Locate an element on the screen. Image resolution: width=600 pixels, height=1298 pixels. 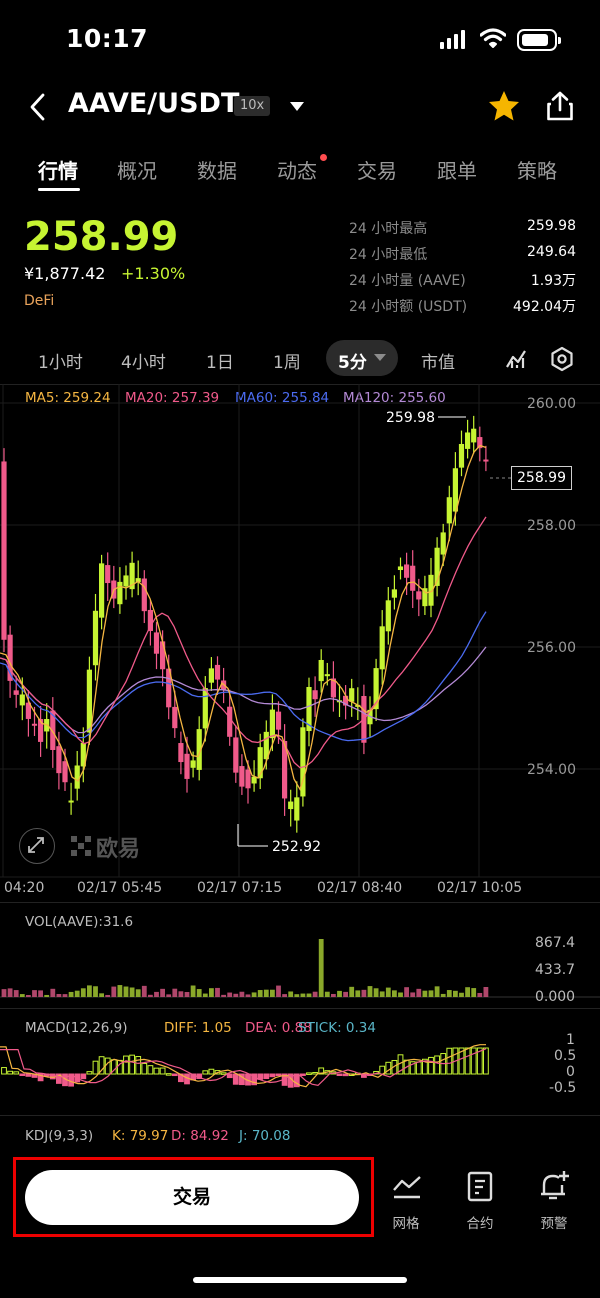
market-cap-toggle: 市值 is located at coordinates (438, 360).